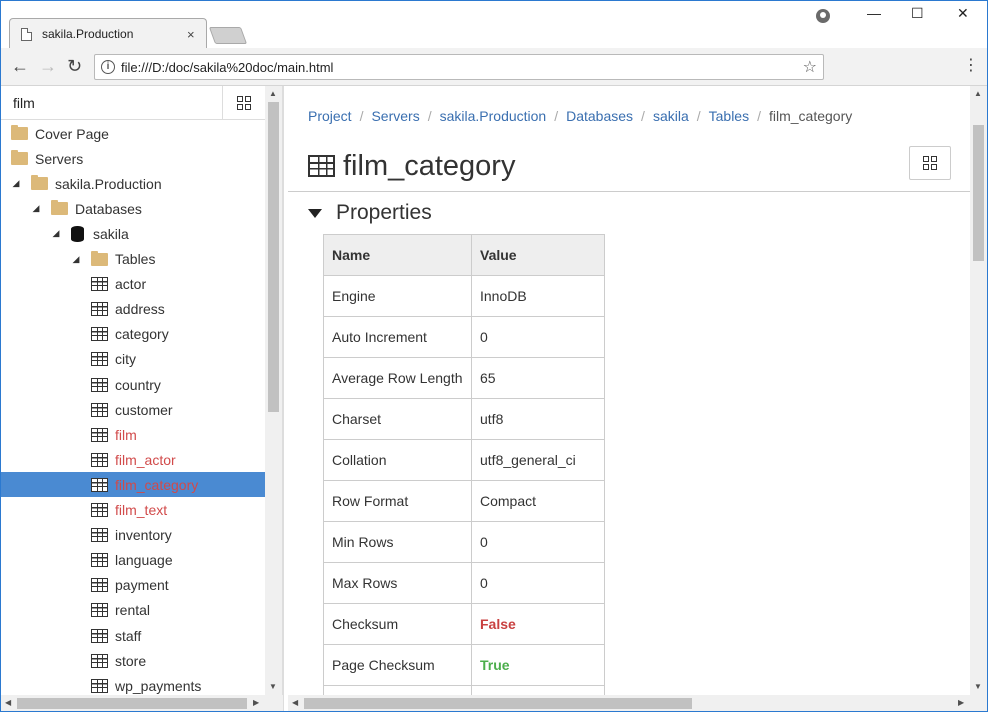 This screenshot has height=712, width=988. Describe the element at coordinates (397, 501) in the screenshot. I see `property-name: Row Format` at that location.